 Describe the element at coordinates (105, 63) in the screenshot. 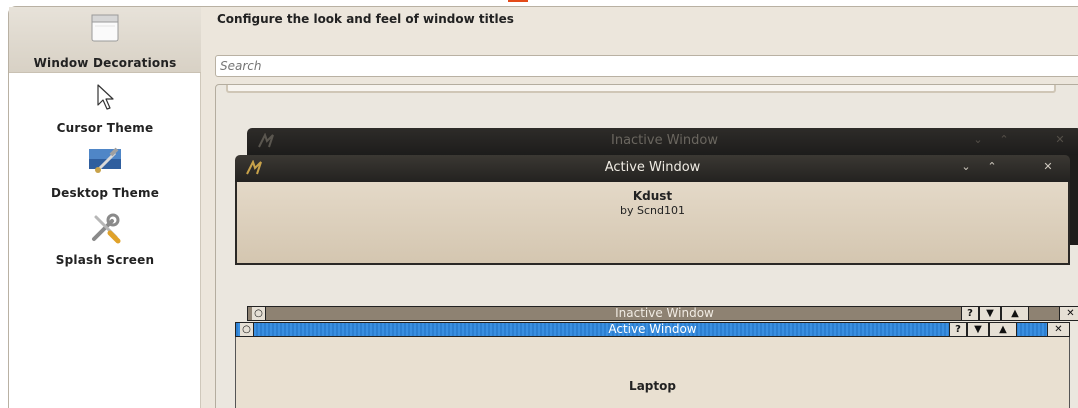

I see `sidebar-item-label: Window Decorations` at that location.